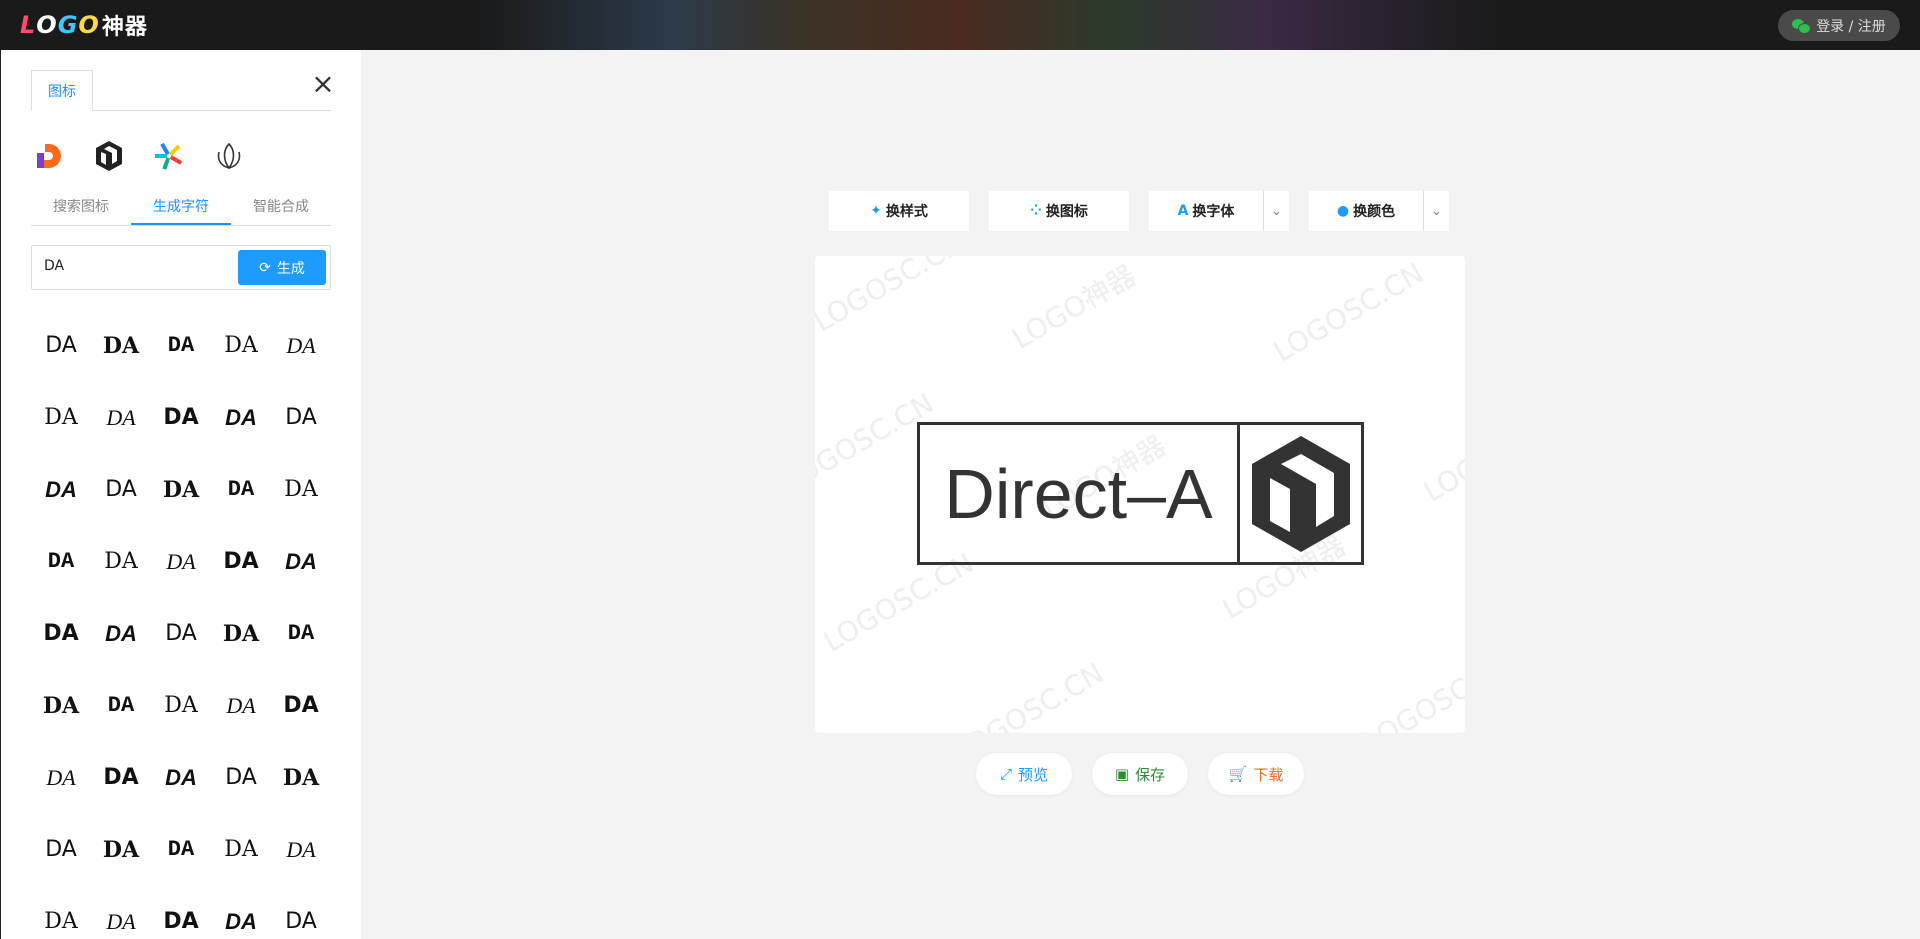 This screenshot has width=1920, height=939. I want to click on logo-preview: Direct–A, so click(1140, 493).